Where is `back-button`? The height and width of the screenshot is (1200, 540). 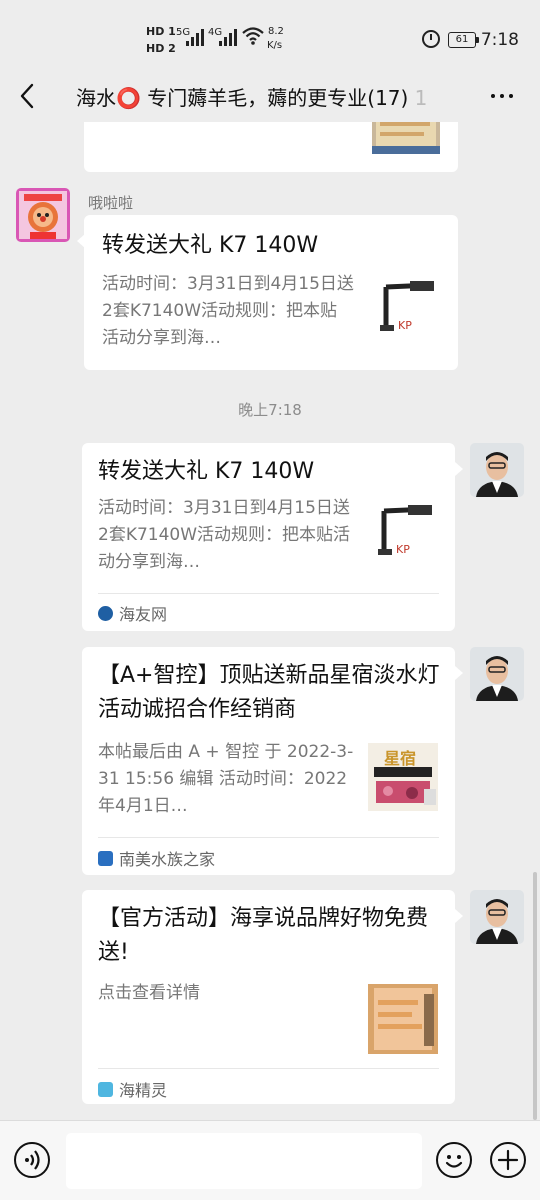
back-button is located at coordinates (28, 96).